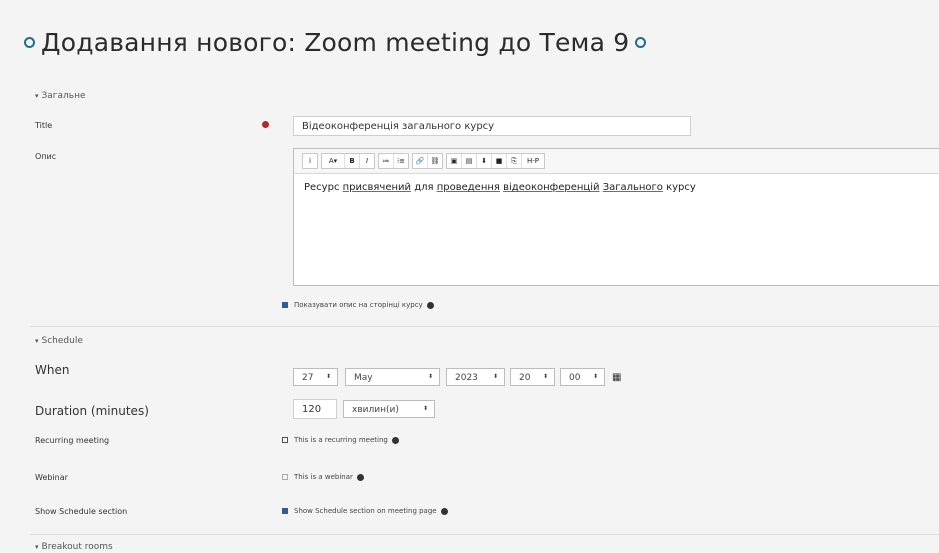 This screenshot has height=553, width=939. I want to click on when-year-value: 2023, so click(466, 378).